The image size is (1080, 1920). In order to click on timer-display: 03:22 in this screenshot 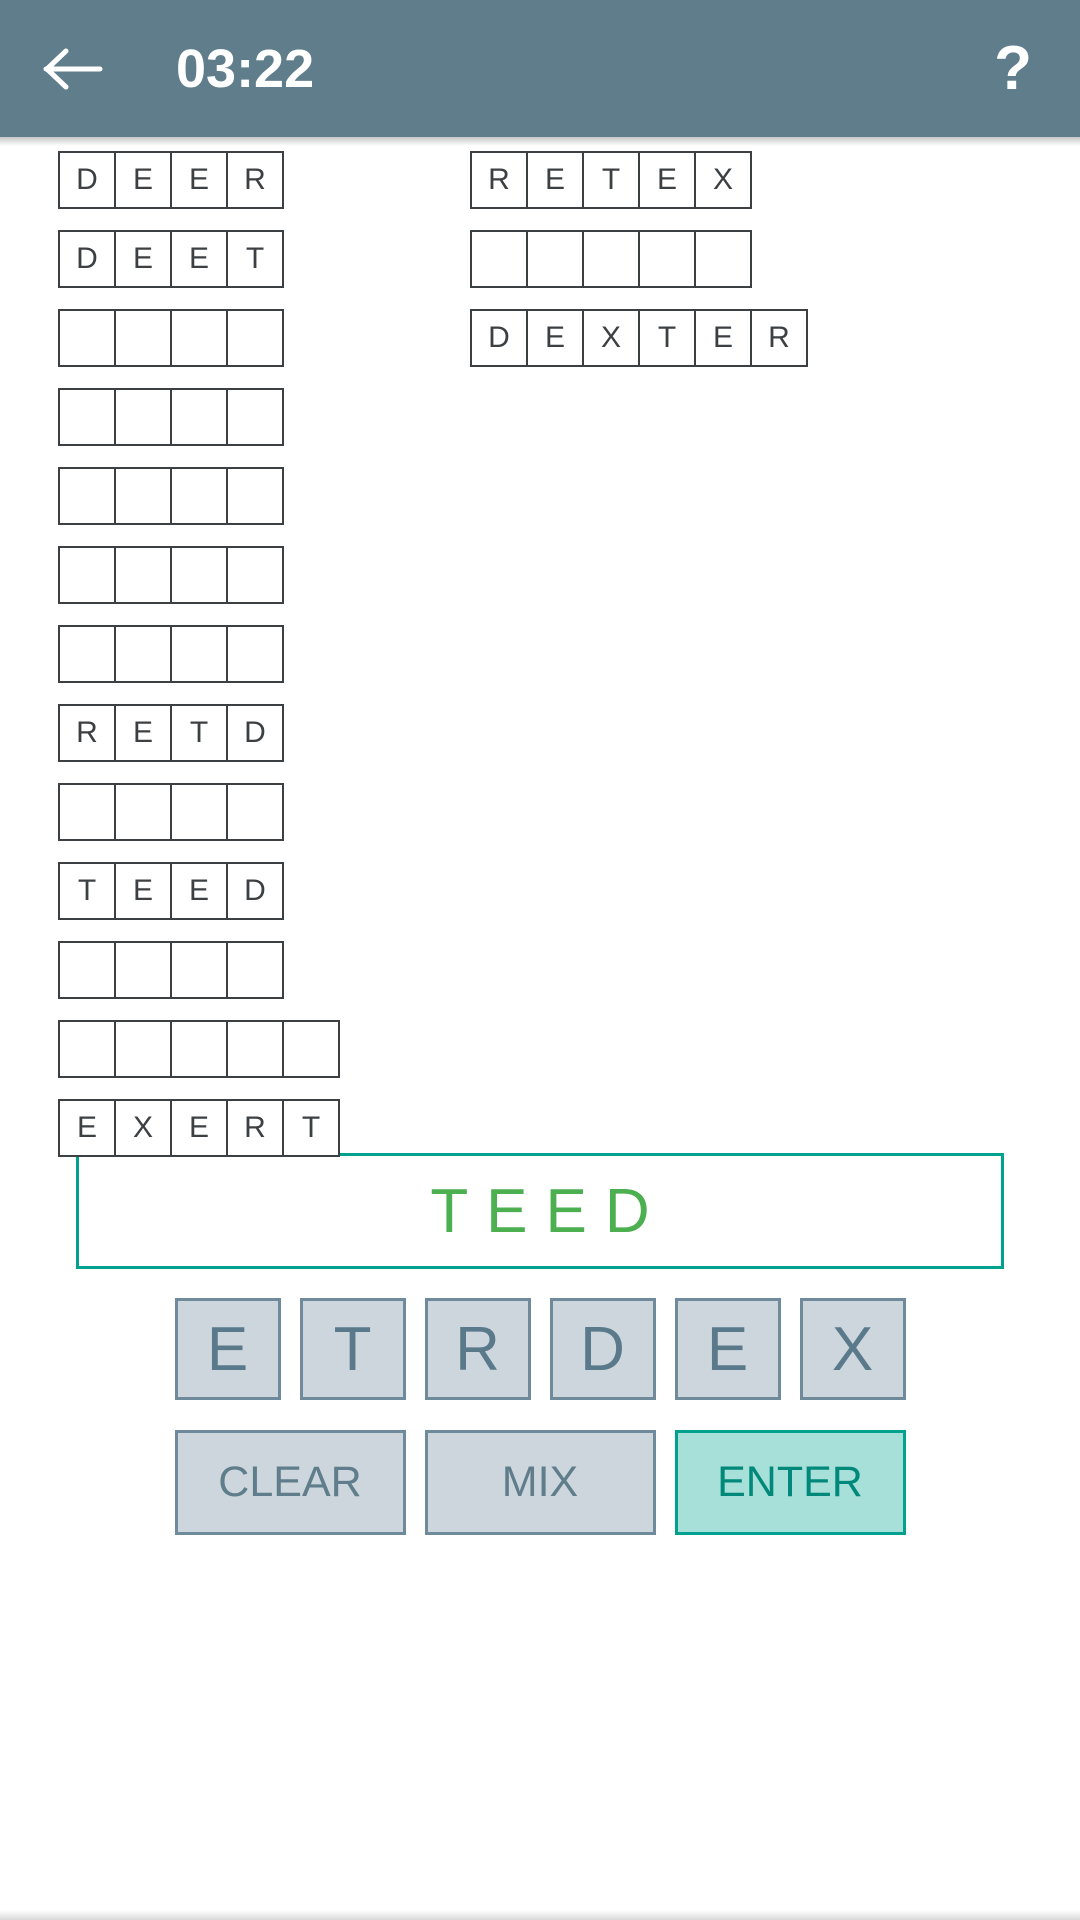, I will do `click(245, 68)`.